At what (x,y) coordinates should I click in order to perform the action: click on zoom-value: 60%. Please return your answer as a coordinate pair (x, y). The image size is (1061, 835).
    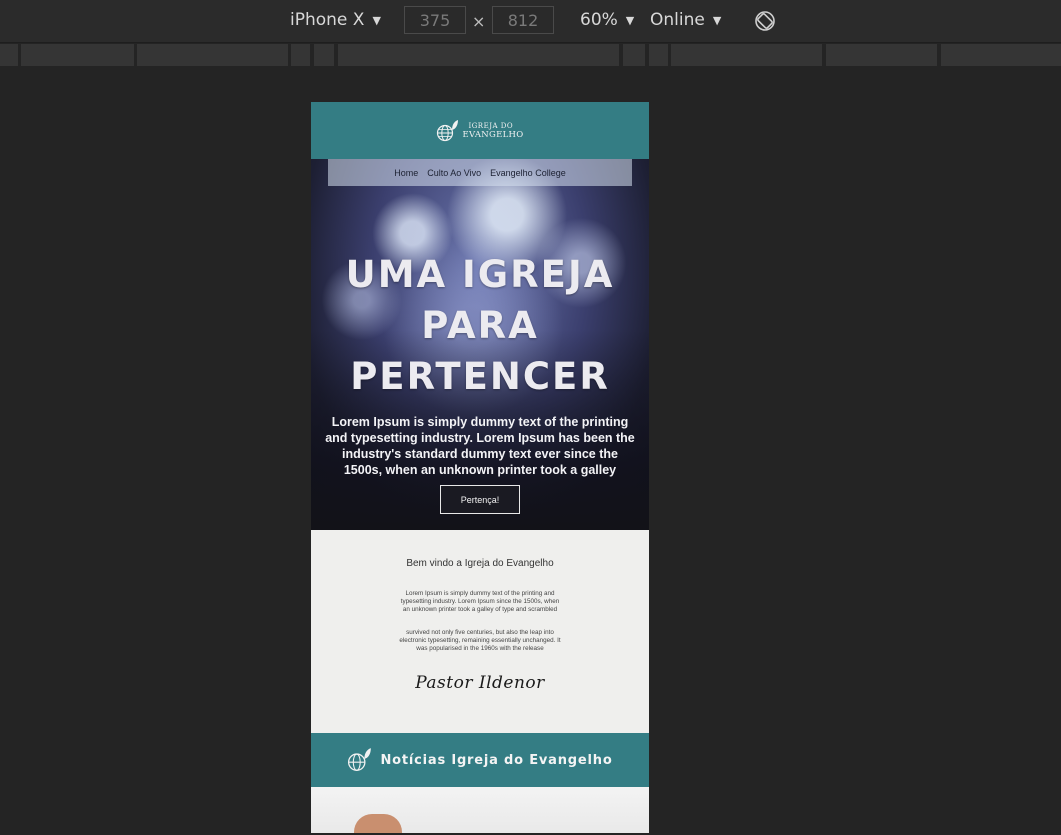
    Looking at the image, I should click on (599, 20).